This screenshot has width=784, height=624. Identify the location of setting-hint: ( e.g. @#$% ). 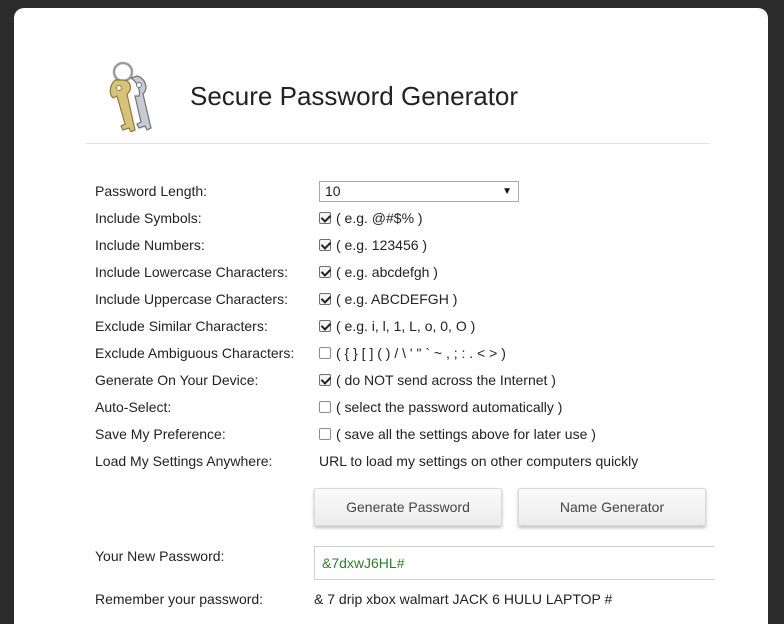
(379, 218).